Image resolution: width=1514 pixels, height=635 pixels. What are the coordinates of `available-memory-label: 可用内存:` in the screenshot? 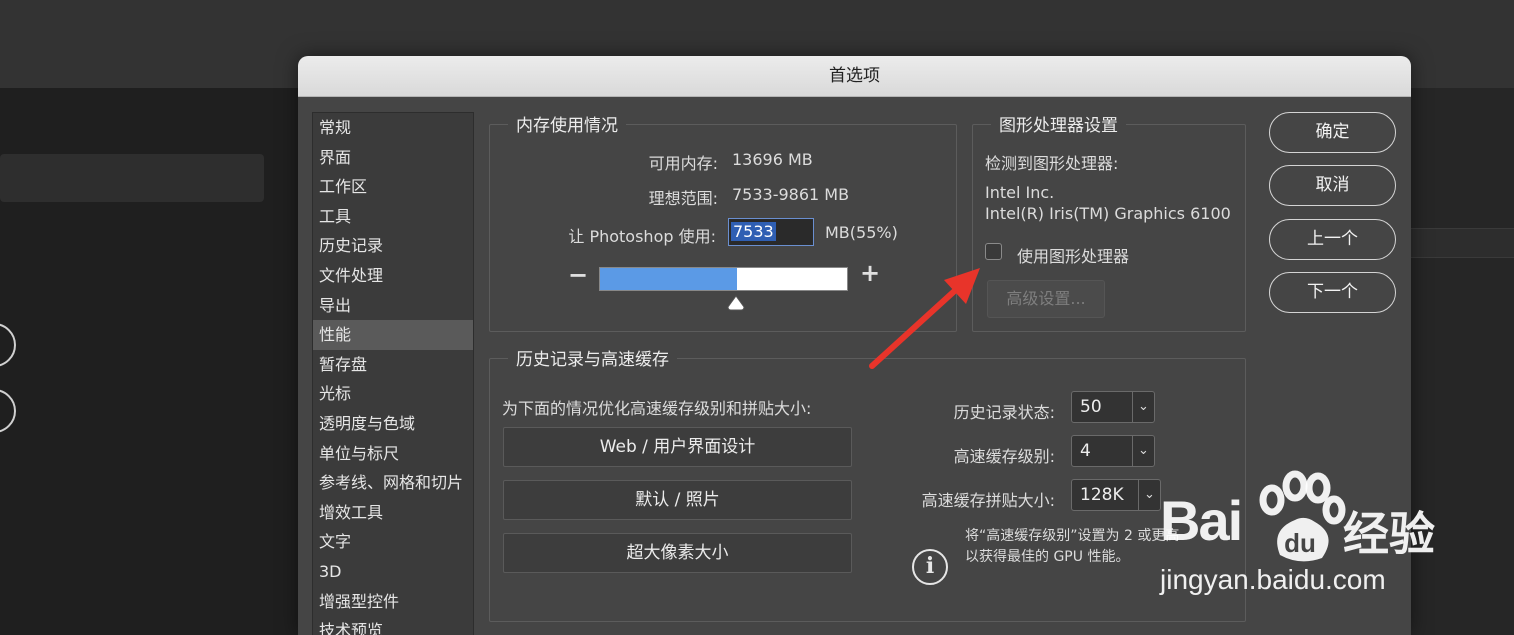 It's located at (683, 163).